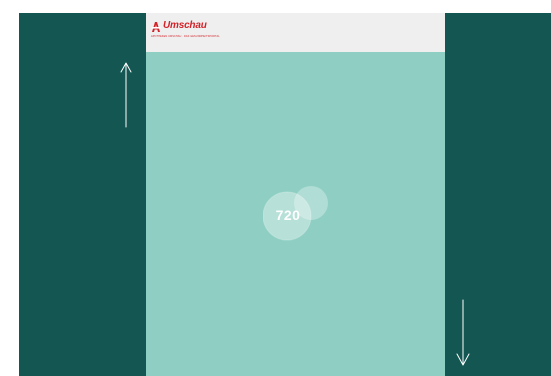 This screenshot has height=376, width=551. I want to click on score-value: 720, so click(288, 215).